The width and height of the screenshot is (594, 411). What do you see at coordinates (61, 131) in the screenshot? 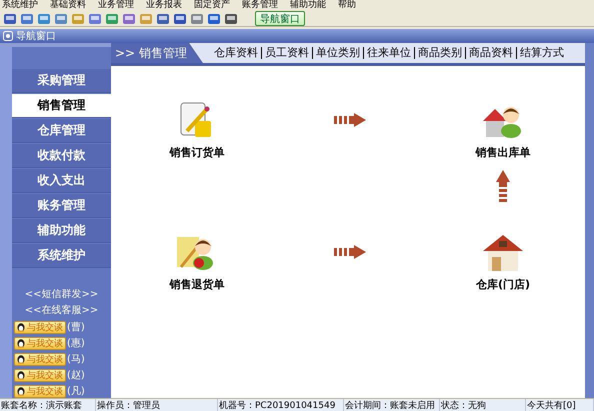
I see `sidebar-item: 仓库管理` at bounding box center [61, 131].